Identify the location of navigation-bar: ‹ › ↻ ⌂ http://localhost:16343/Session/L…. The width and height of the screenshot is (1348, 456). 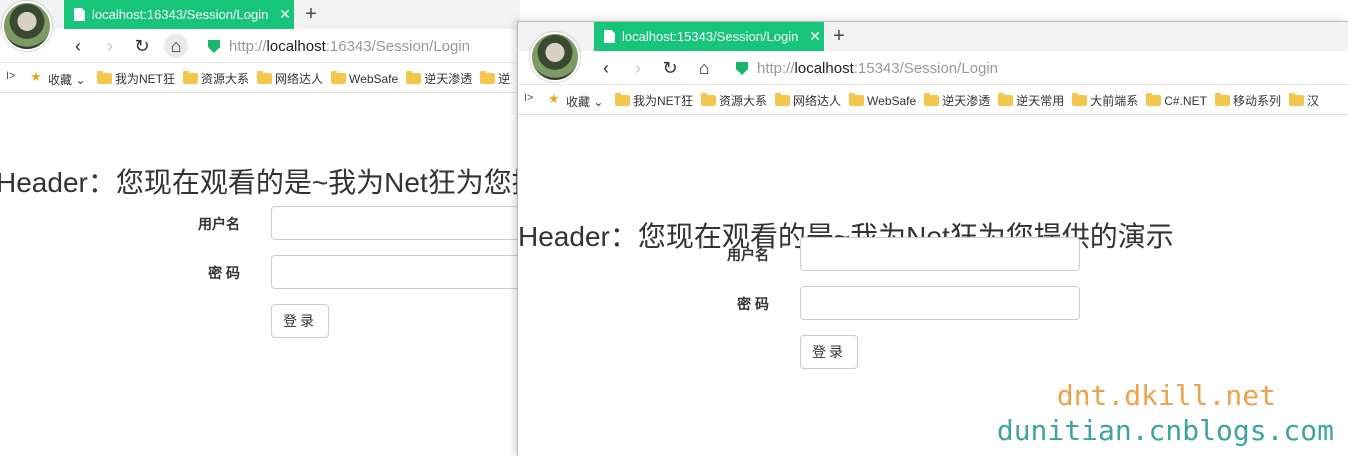
(260, 46).